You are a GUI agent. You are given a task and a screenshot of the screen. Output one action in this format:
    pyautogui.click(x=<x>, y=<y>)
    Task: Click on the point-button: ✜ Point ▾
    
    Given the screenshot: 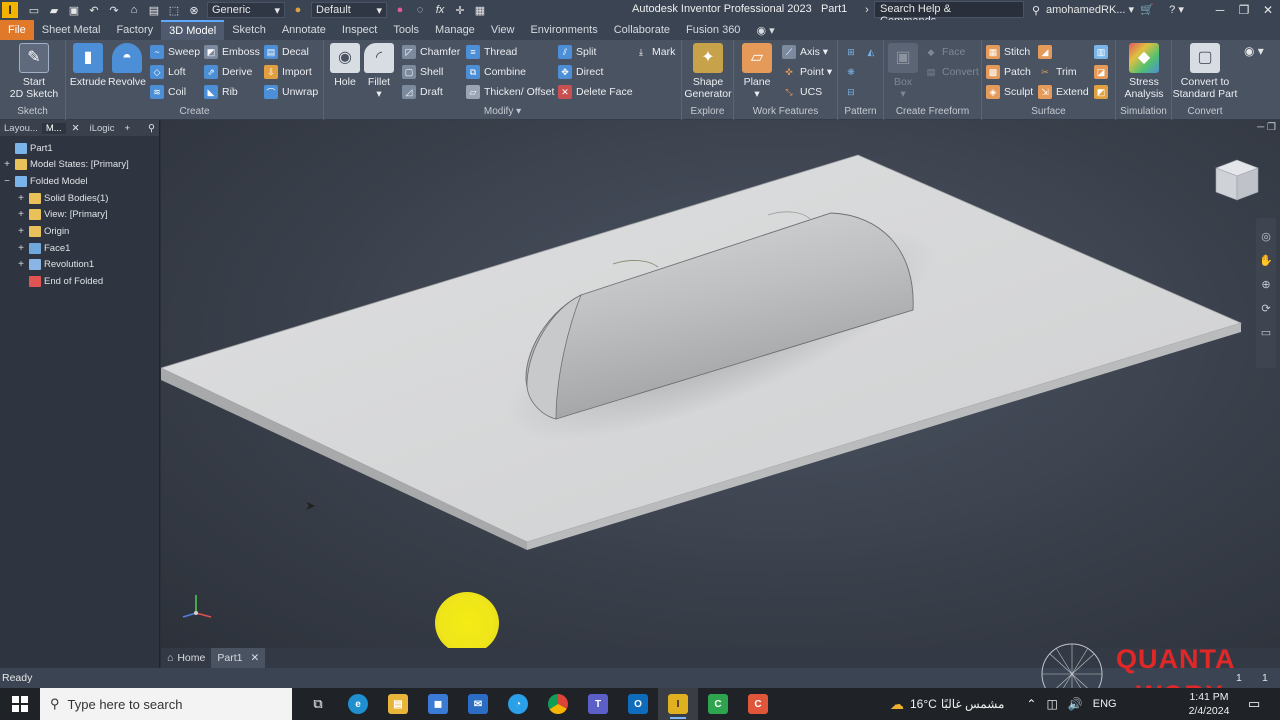 What is the action you would take?
    pyautogui.click(x=807, y=72)
    